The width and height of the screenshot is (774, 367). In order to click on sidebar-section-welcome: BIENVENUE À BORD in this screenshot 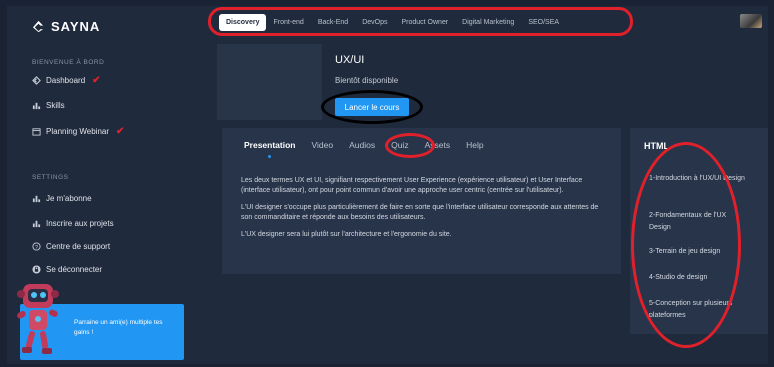, I will do `click(68, 62)`.